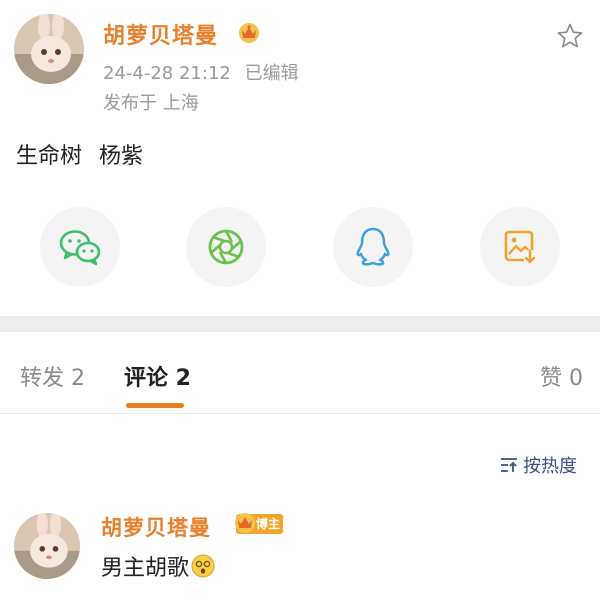  I want to click on comment-text: 男主胡歌, so click(145, 568).